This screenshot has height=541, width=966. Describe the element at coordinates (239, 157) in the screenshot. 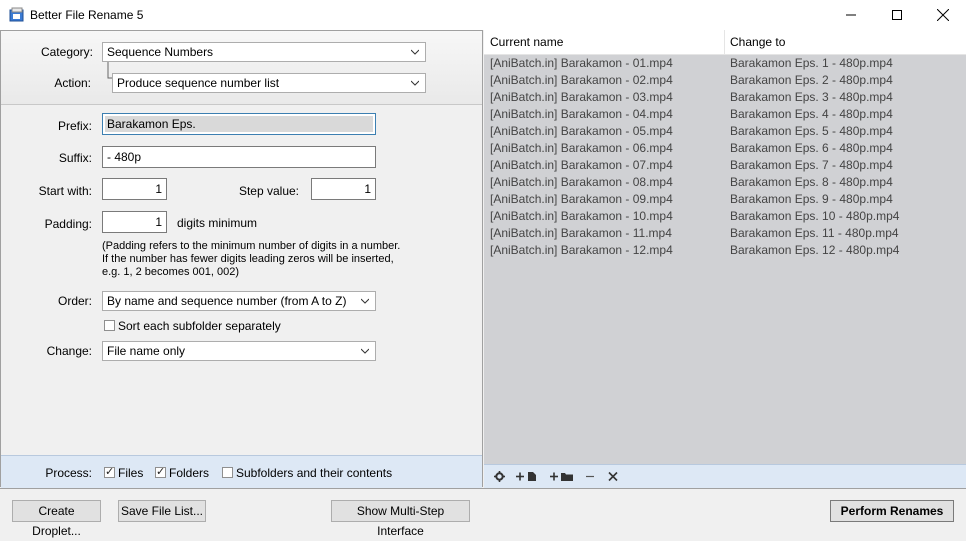

I see `suffix-input: - 480p` at that location.